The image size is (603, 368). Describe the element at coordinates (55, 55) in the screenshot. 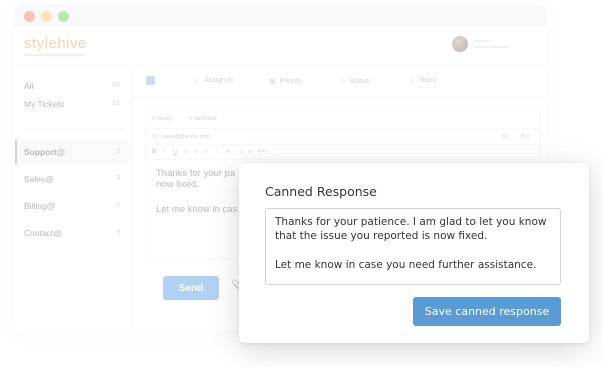

I see `logo-tagline` at that location.